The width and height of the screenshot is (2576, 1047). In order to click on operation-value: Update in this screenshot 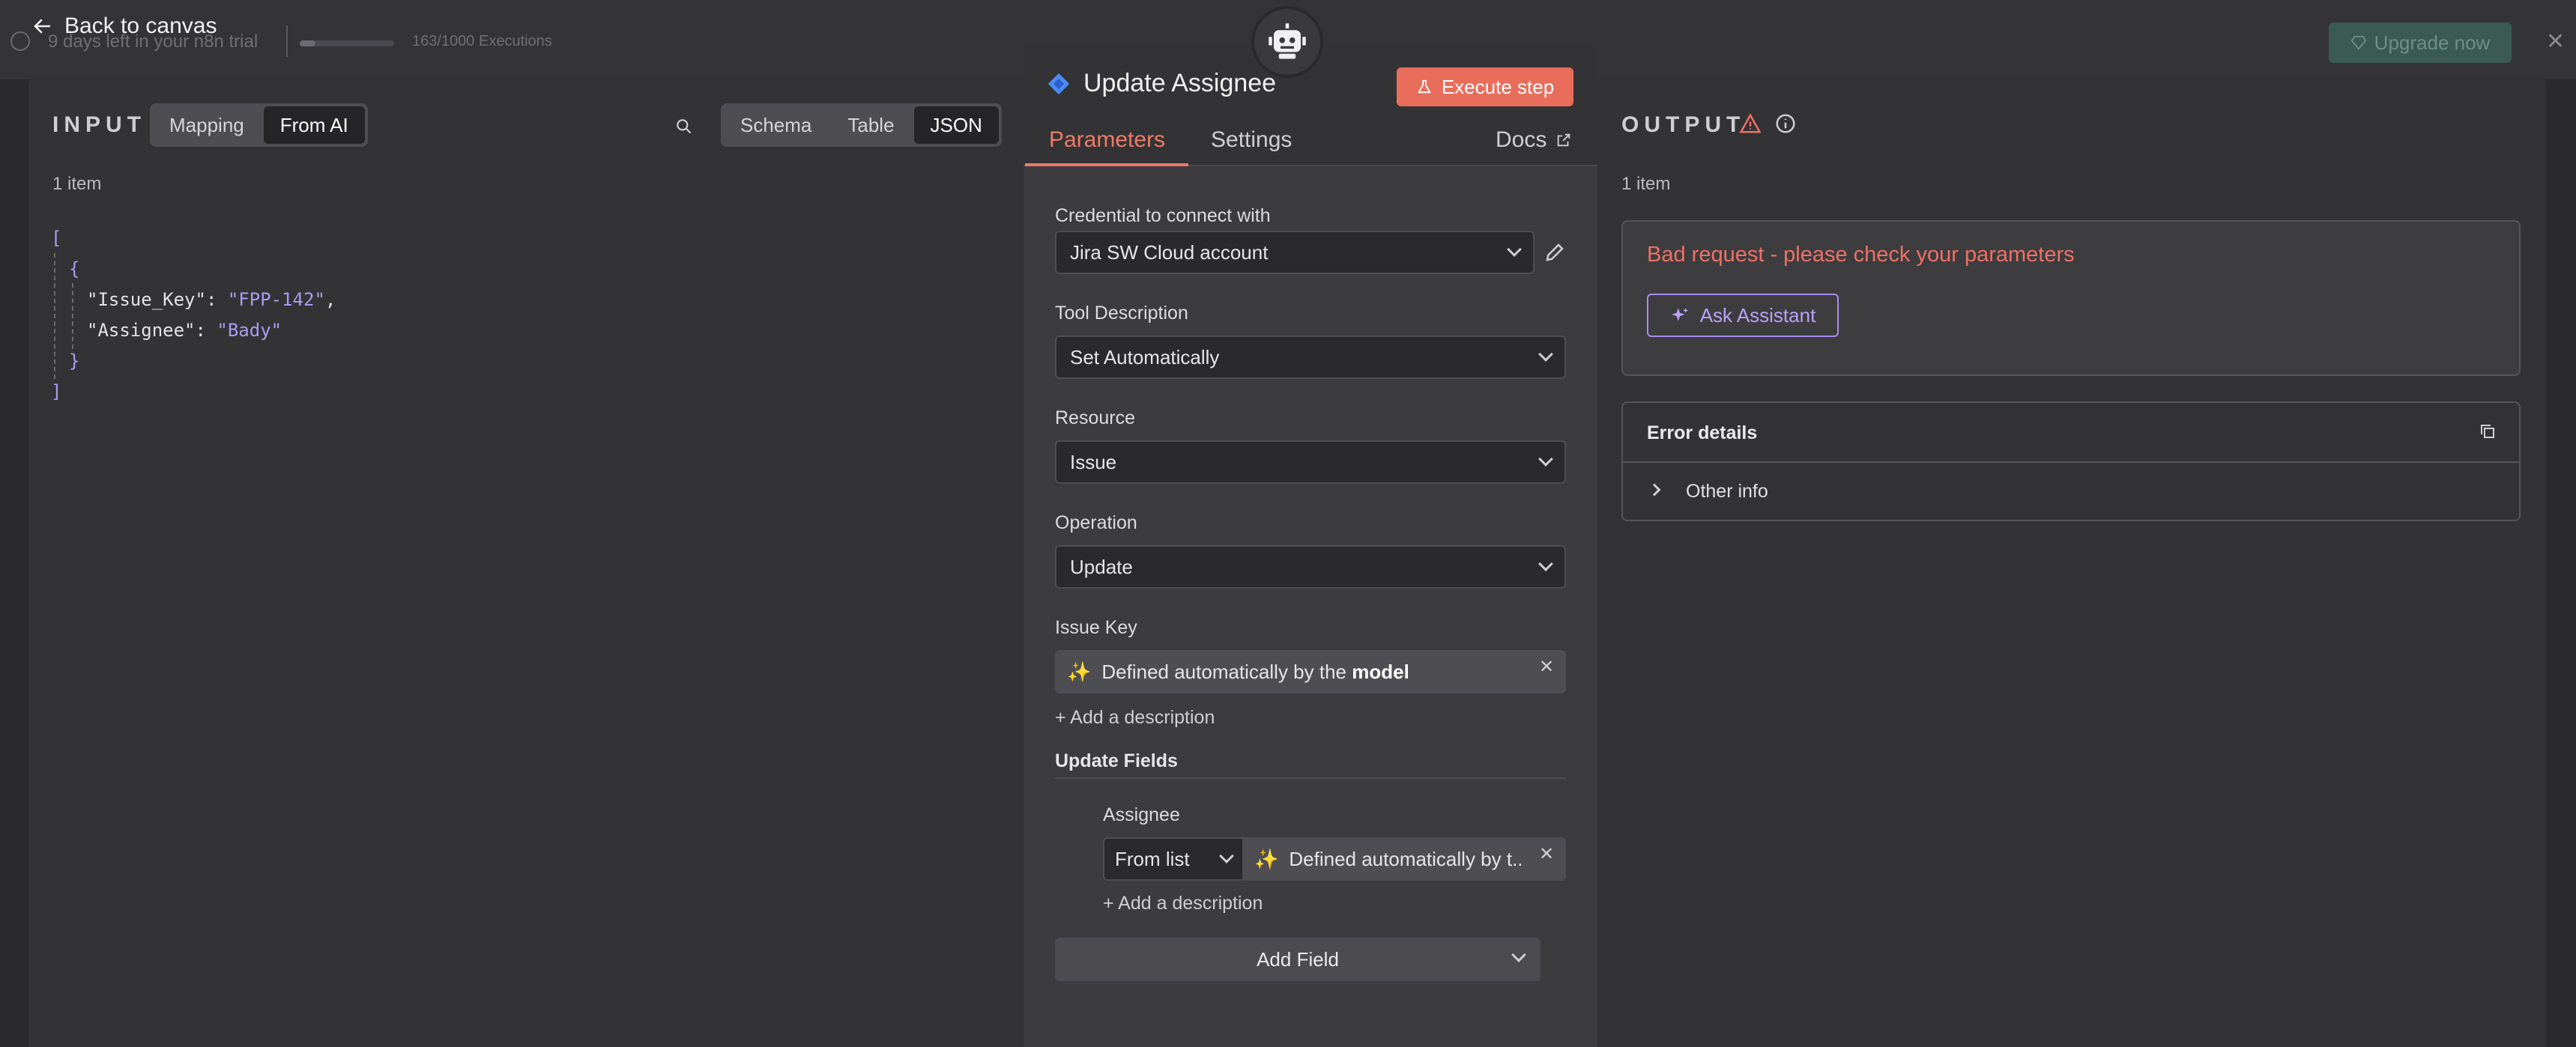, I will do `click(1101, 567)`.